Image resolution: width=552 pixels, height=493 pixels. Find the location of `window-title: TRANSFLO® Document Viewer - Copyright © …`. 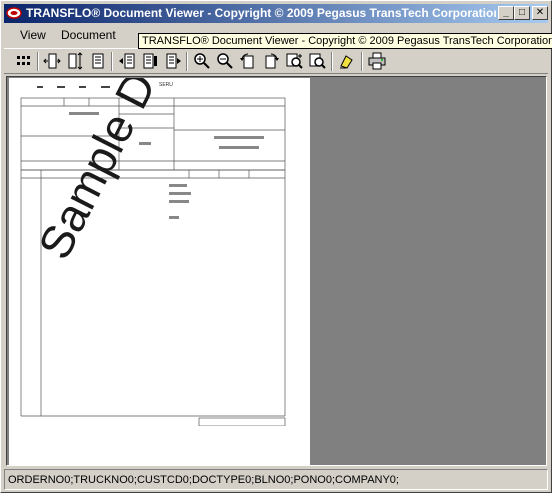

window-title: TRANSFLO® Document Viewer - Copyright © … is located at coordinates (261, 13).